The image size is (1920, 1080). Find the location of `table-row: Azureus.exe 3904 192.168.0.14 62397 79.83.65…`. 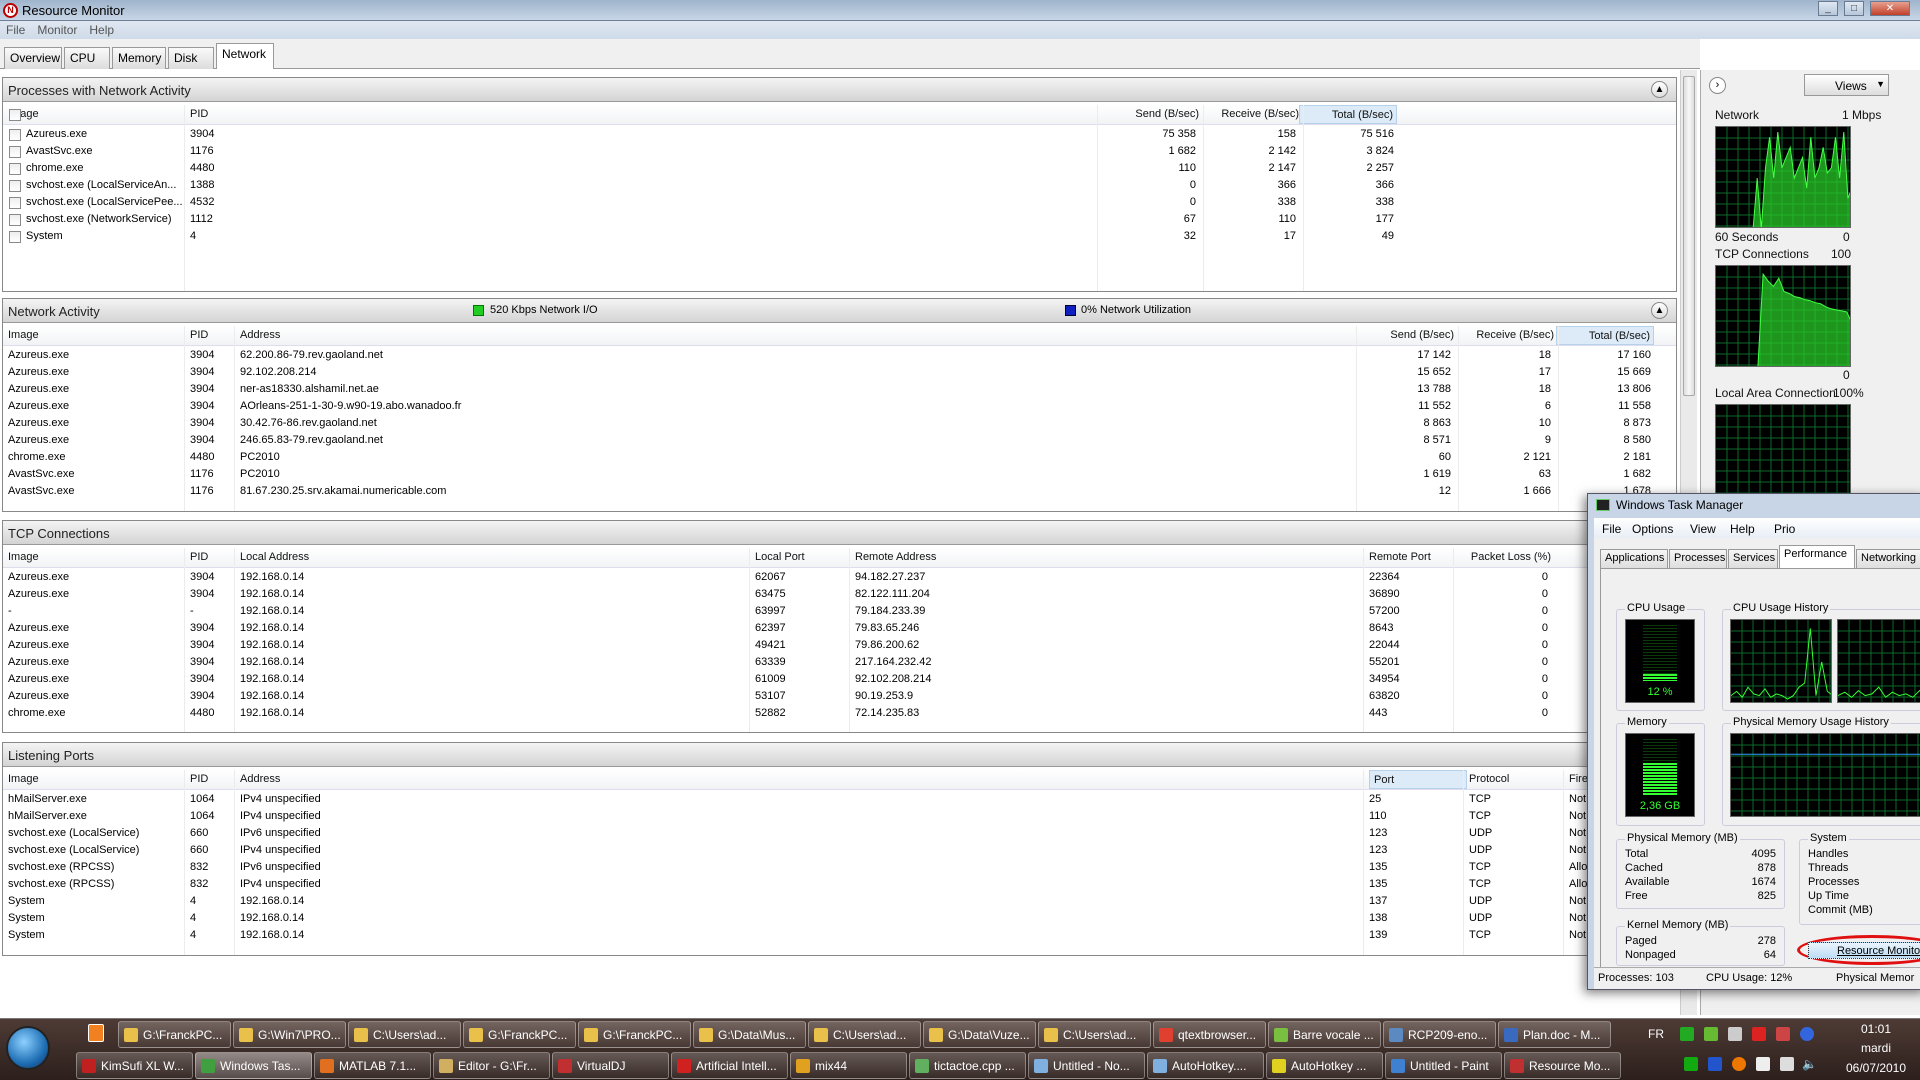

table-row: Azureus.exe 3904 192.168.0.14 62397 79.83.65… is located at coordinates (839, 628).